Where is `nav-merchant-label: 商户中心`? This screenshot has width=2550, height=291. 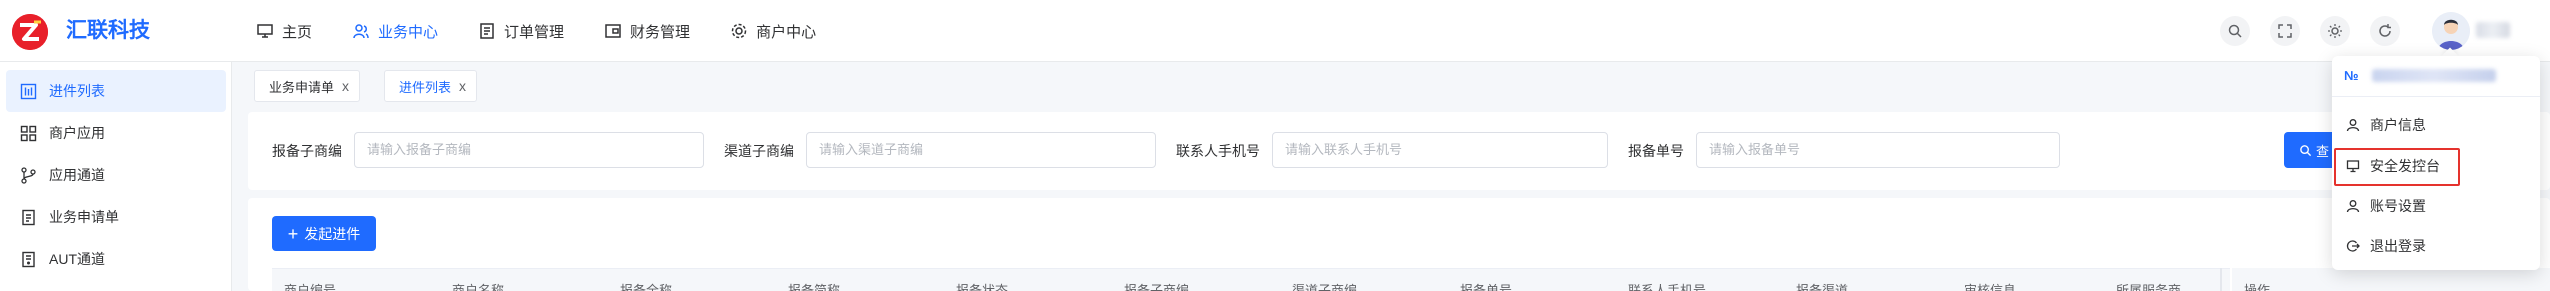
nav-merchant-label: 商户中心 is located at coordinates (786, 32).